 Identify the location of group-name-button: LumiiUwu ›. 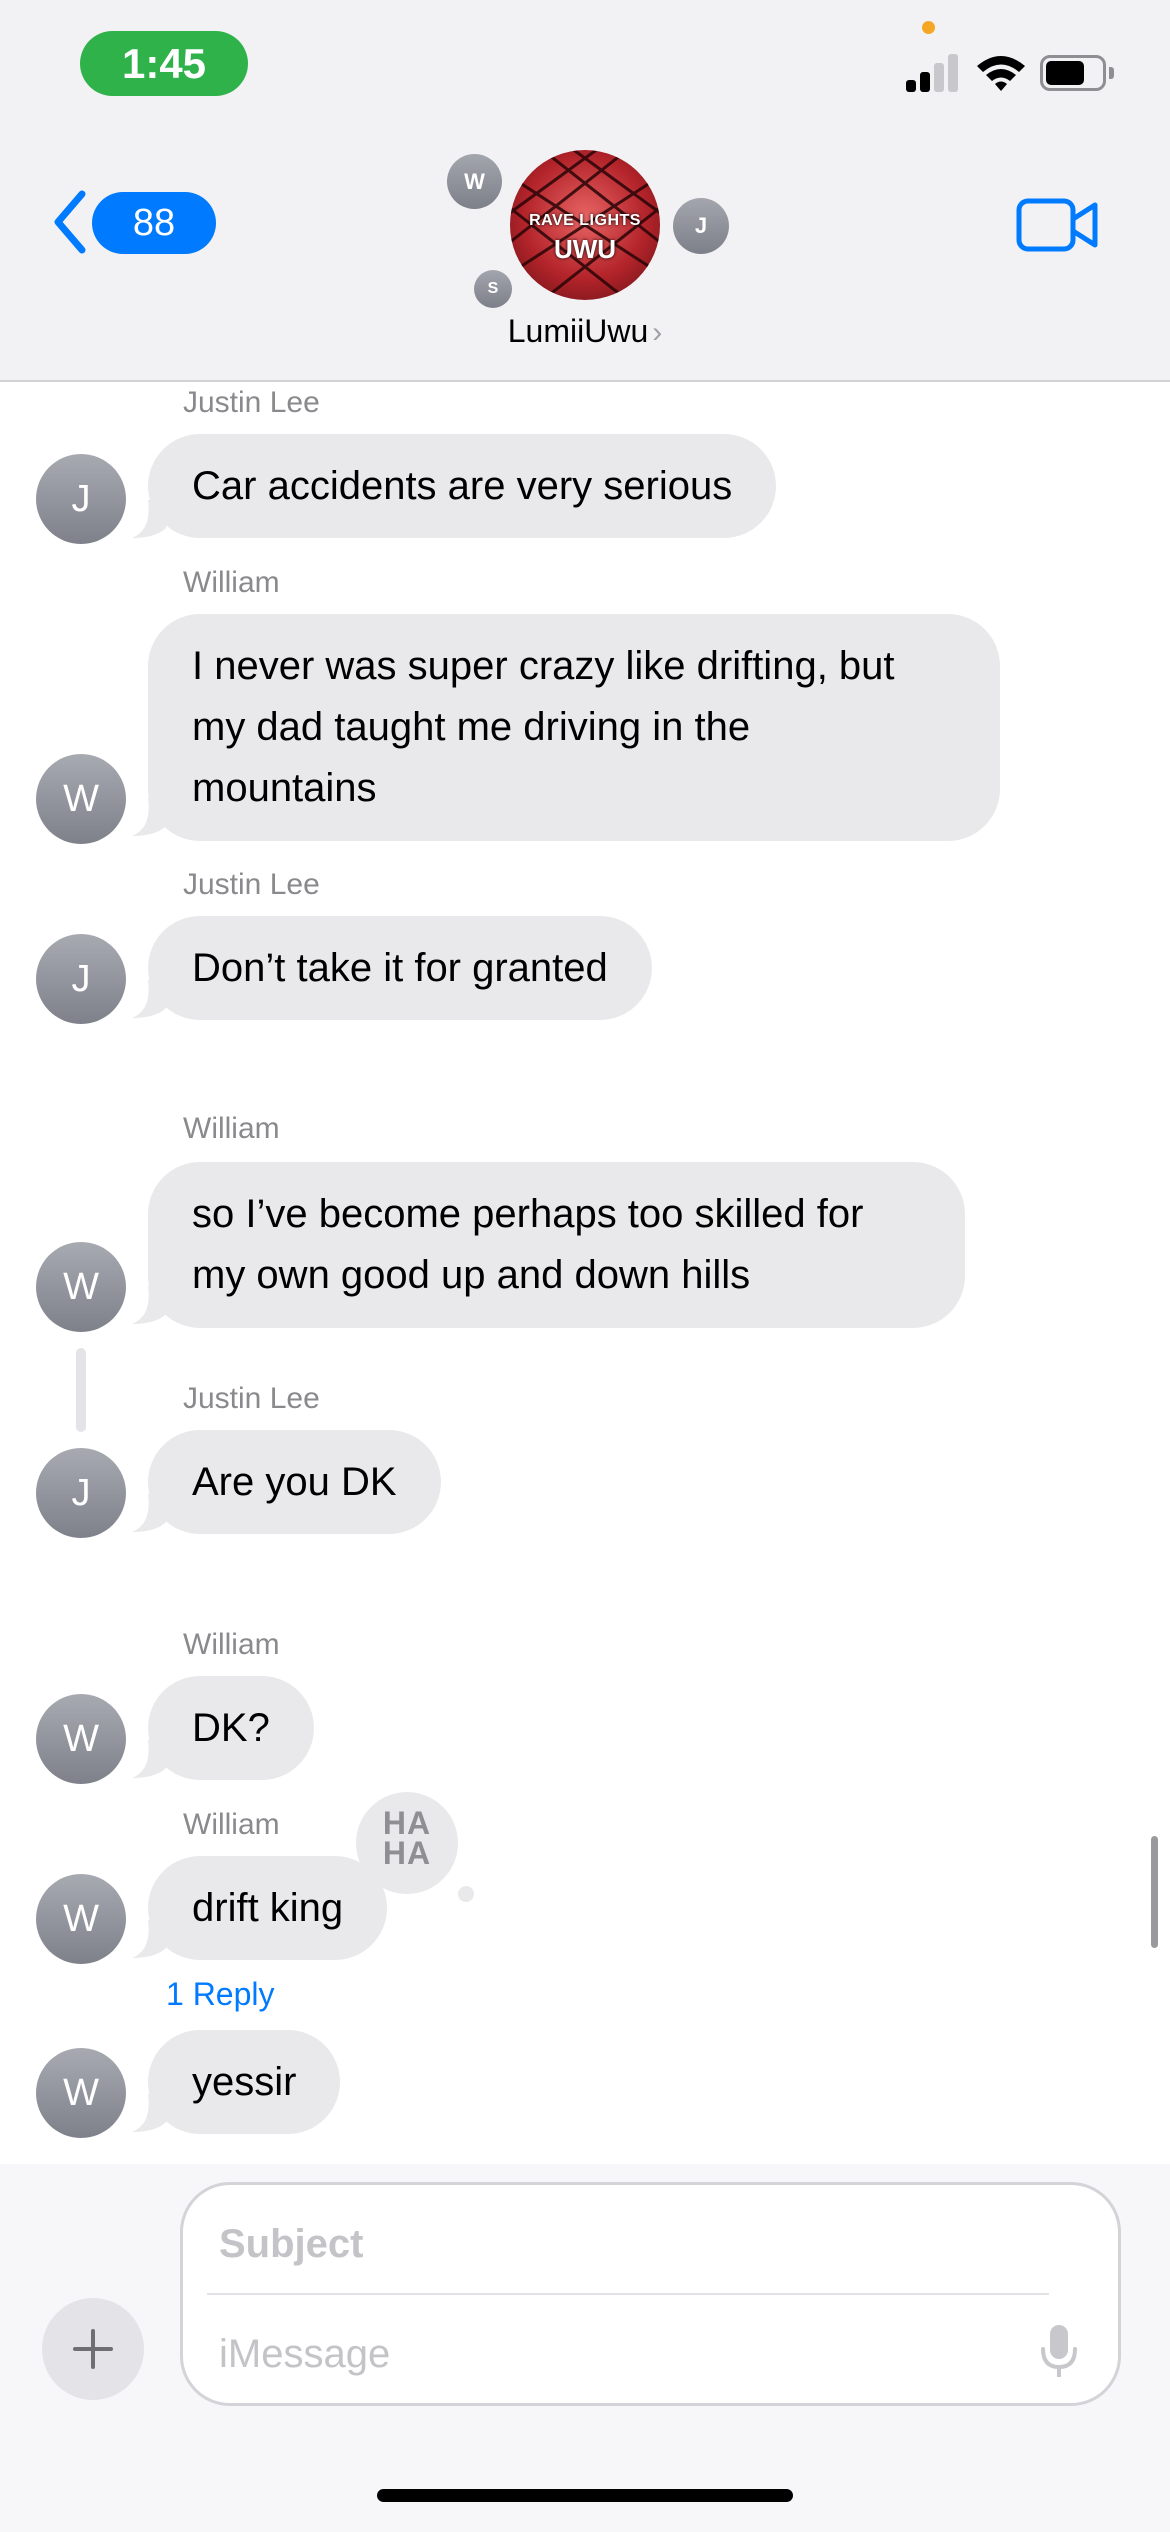
(585, 331).